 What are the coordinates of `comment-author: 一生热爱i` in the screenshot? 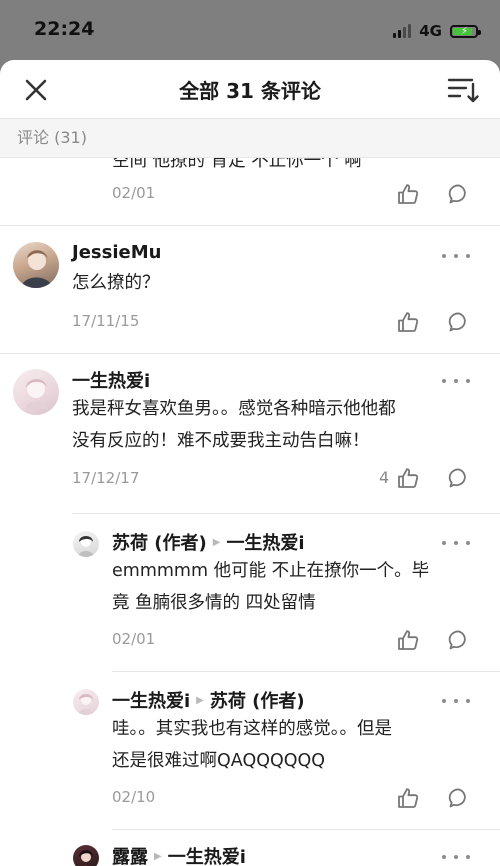 It's located at (111, 380).